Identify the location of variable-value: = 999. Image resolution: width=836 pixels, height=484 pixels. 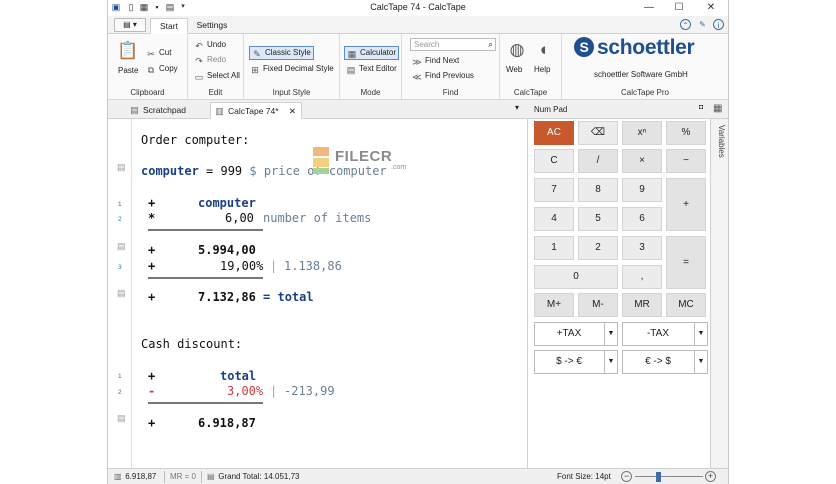
(224, 171).